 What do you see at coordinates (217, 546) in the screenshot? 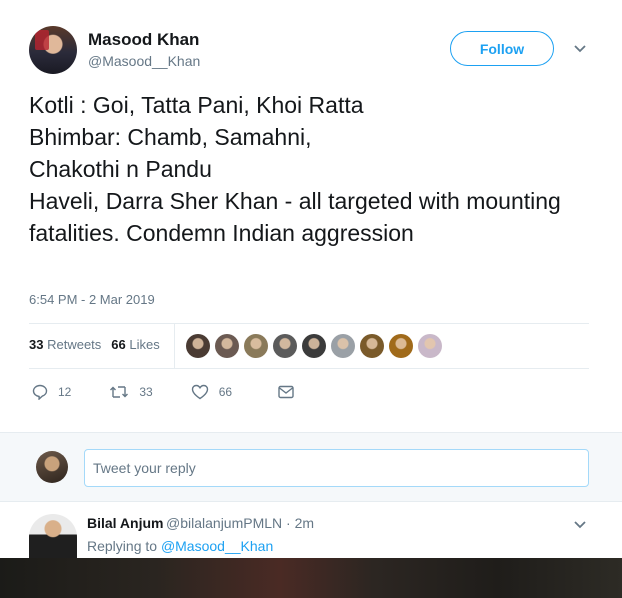
I see `replying-to-link: @Masood__Khan` at bounding box center [217, 546].